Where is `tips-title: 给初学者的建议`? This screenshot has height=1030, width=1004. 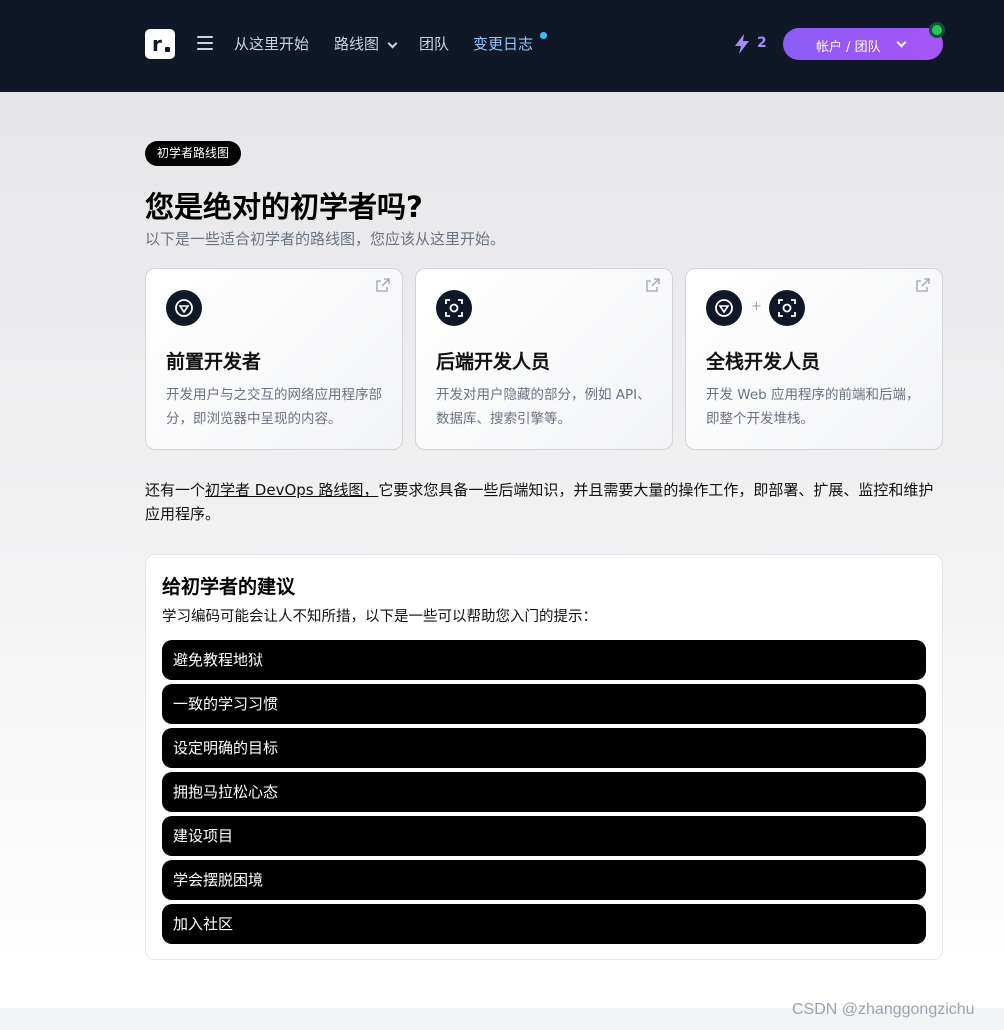 tips-title: 给初学者的建议 is located at coordinates (229, 587).